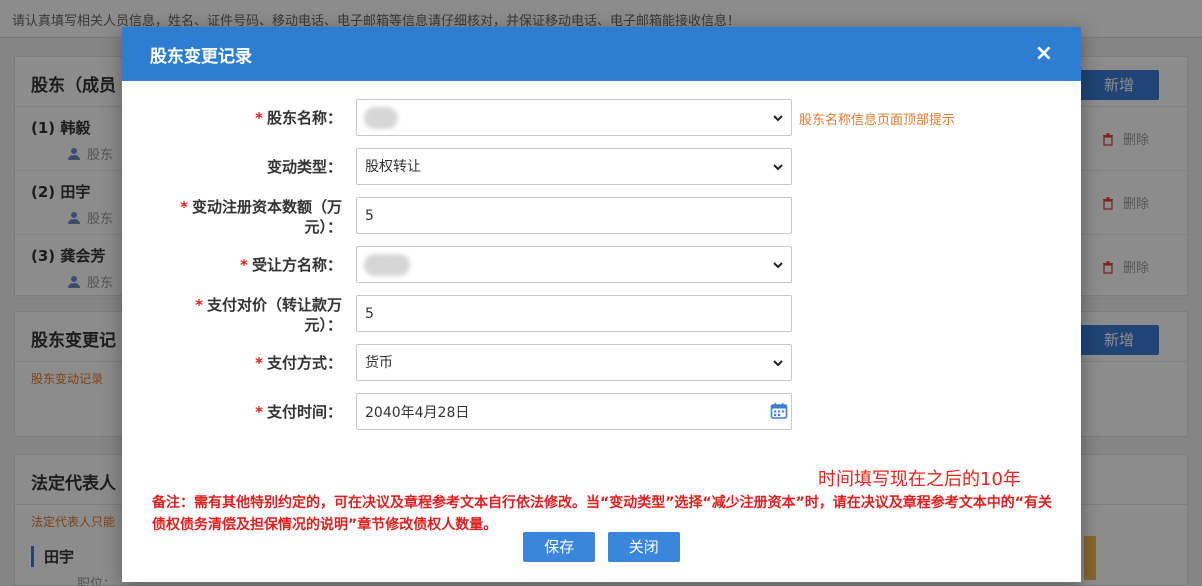 The height and width of the screenshot is (586, 1202). I want to click on close-button: 关闭, so click(643, 547).